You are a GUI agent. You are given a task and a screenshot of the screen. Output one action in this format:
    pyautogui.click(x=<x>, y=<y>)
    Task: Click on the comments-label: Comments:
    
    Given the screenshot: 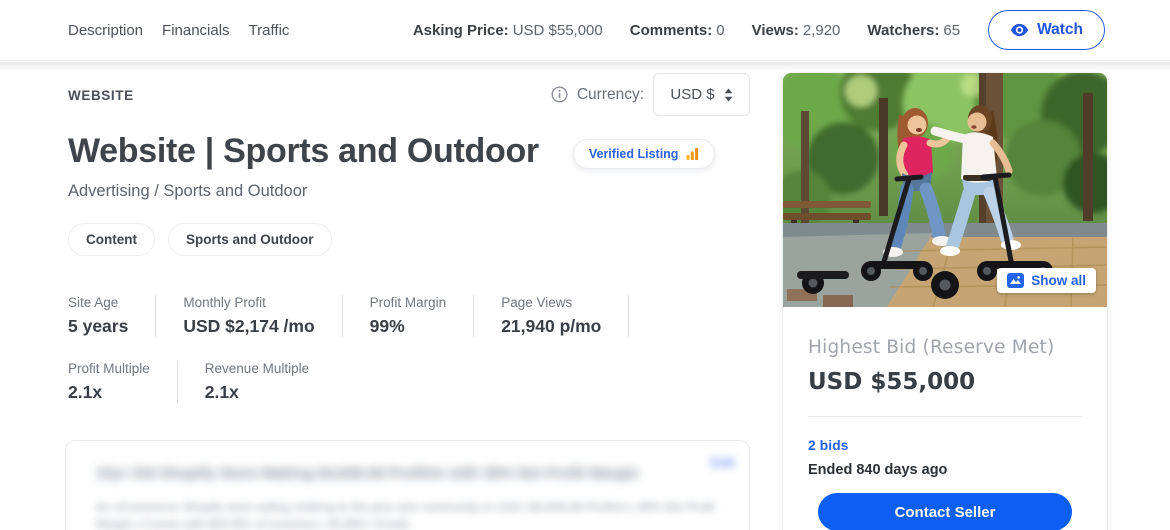 What is the action you would take?
    pyautogui.click(x=671, y=30)
    